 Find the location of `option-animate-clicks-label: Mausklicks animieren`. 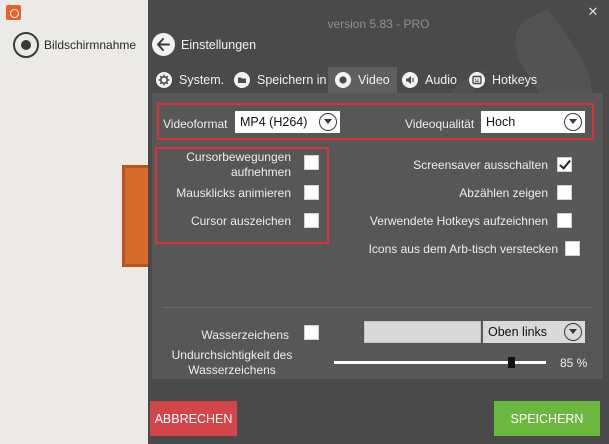

option-animate-clicks-label: Mausklicks animieren is located at coordinates (233, 193).